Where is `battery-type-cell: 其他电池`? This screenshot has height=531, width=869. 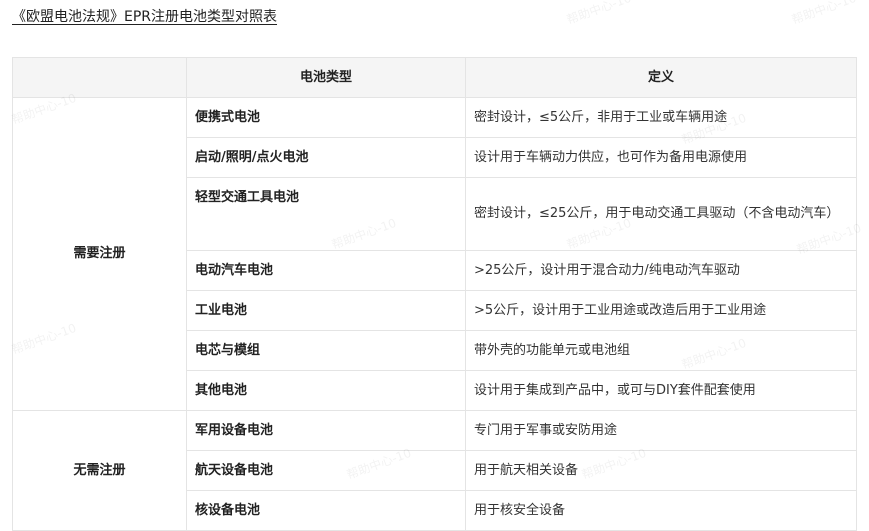 battery-type-cell: 其他电池 is located at coordinates (326, 390).